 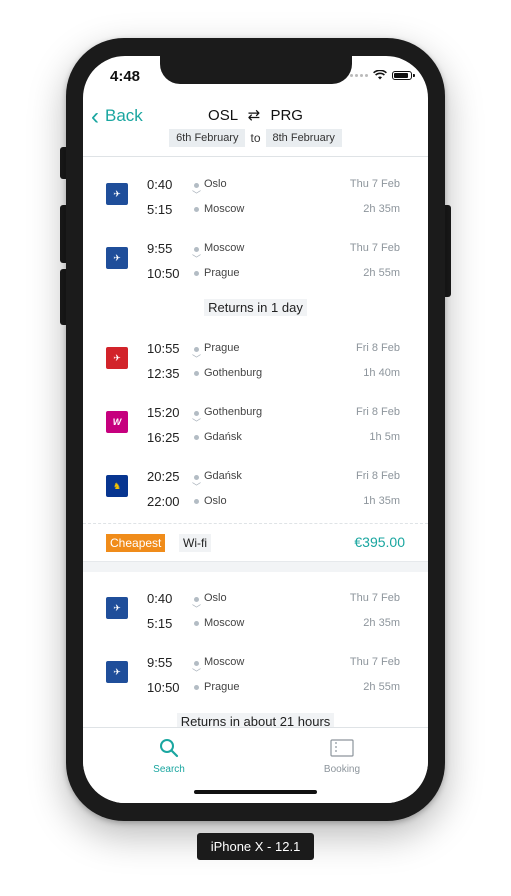 I want to click on tab-booking-label: Booking, so click(x=342, y=769).